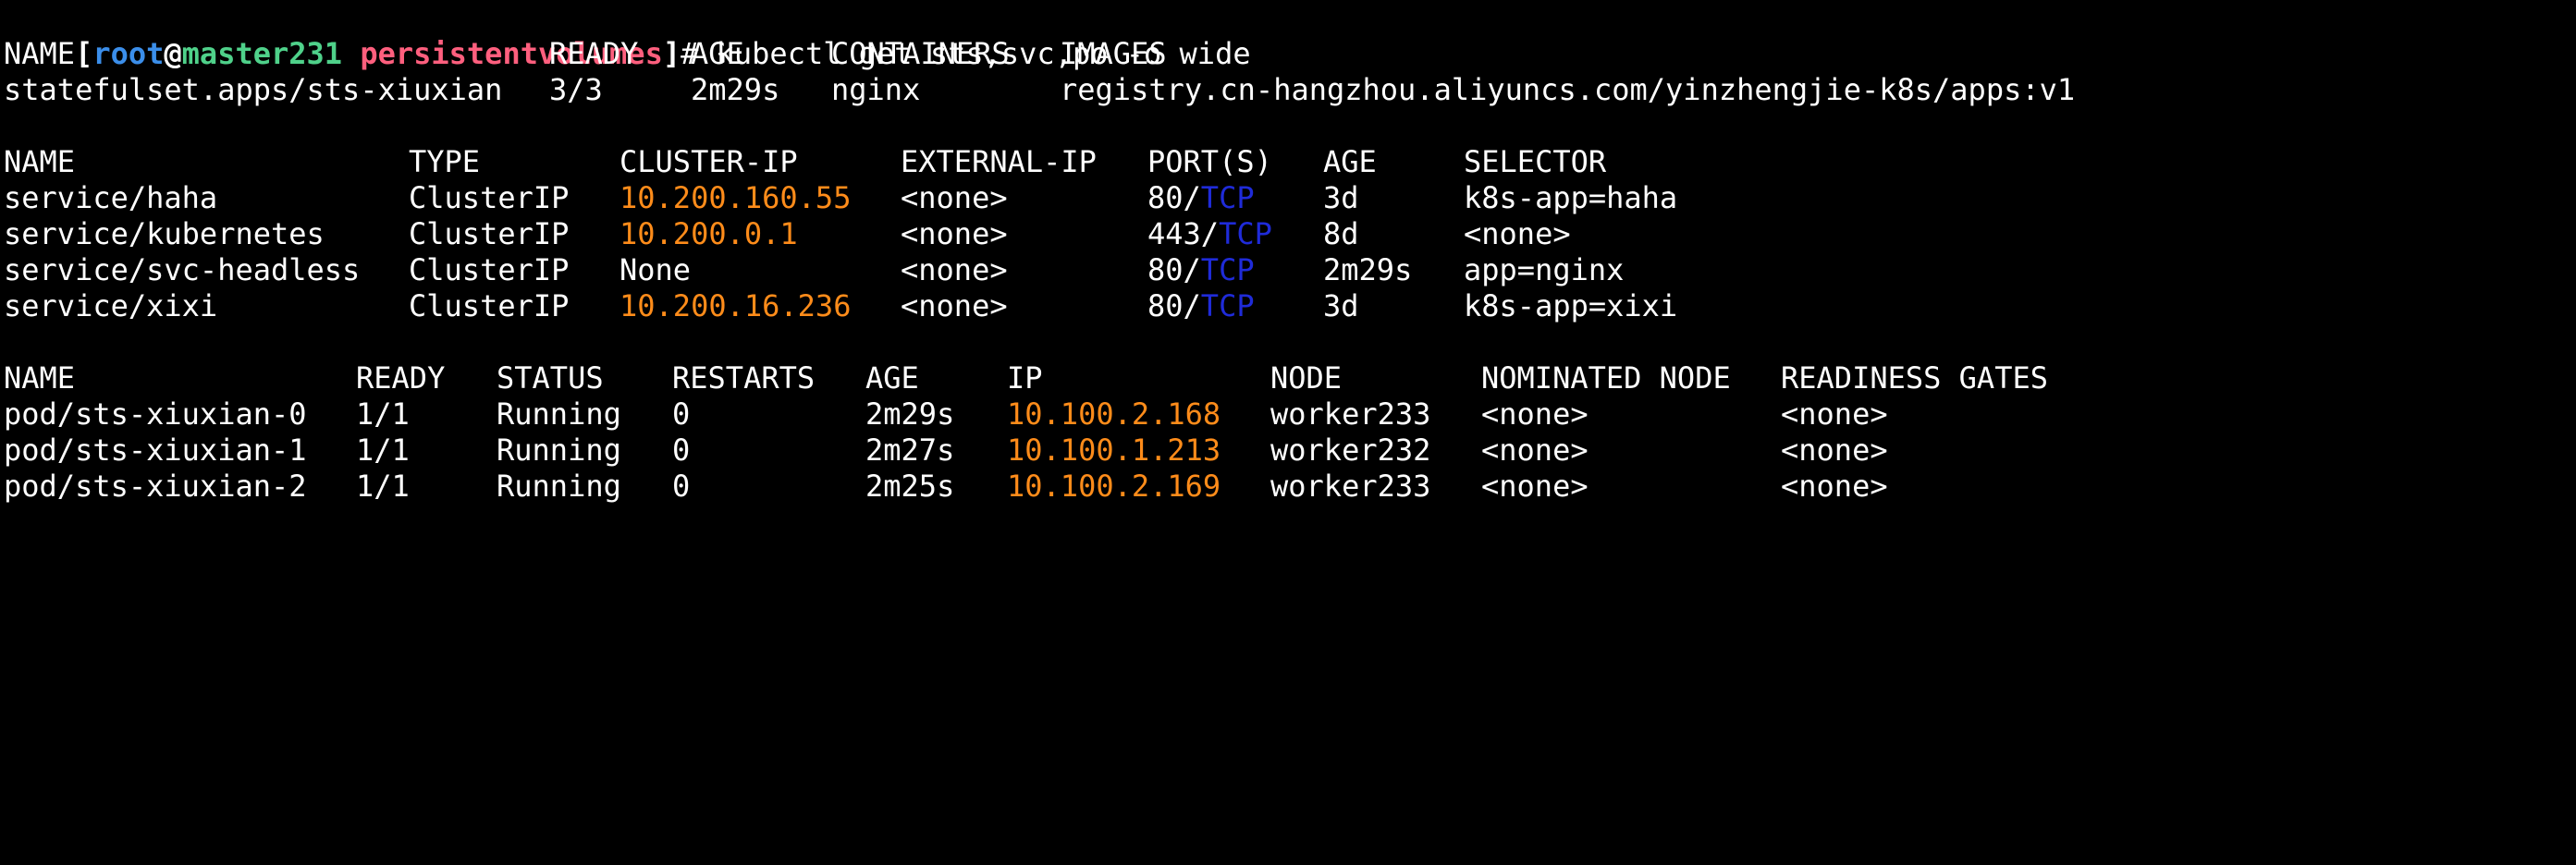  Describe the element at coordinates (1914, 378) in the screenshot. I see `pod-header-readiness-gates: READINESS GATES` at that location.